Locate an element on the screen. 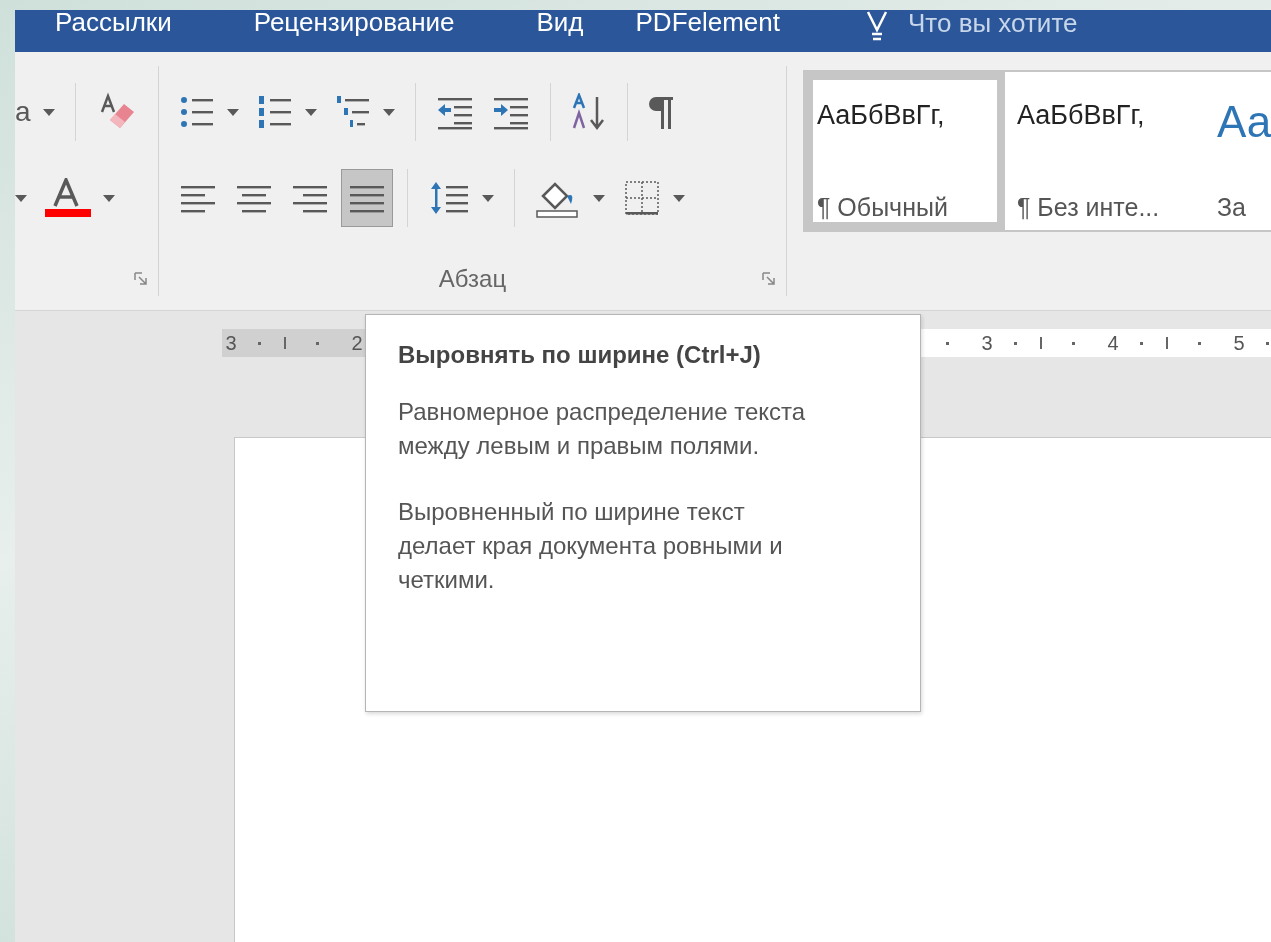  justify-icon is located at coordinates (367, 198).